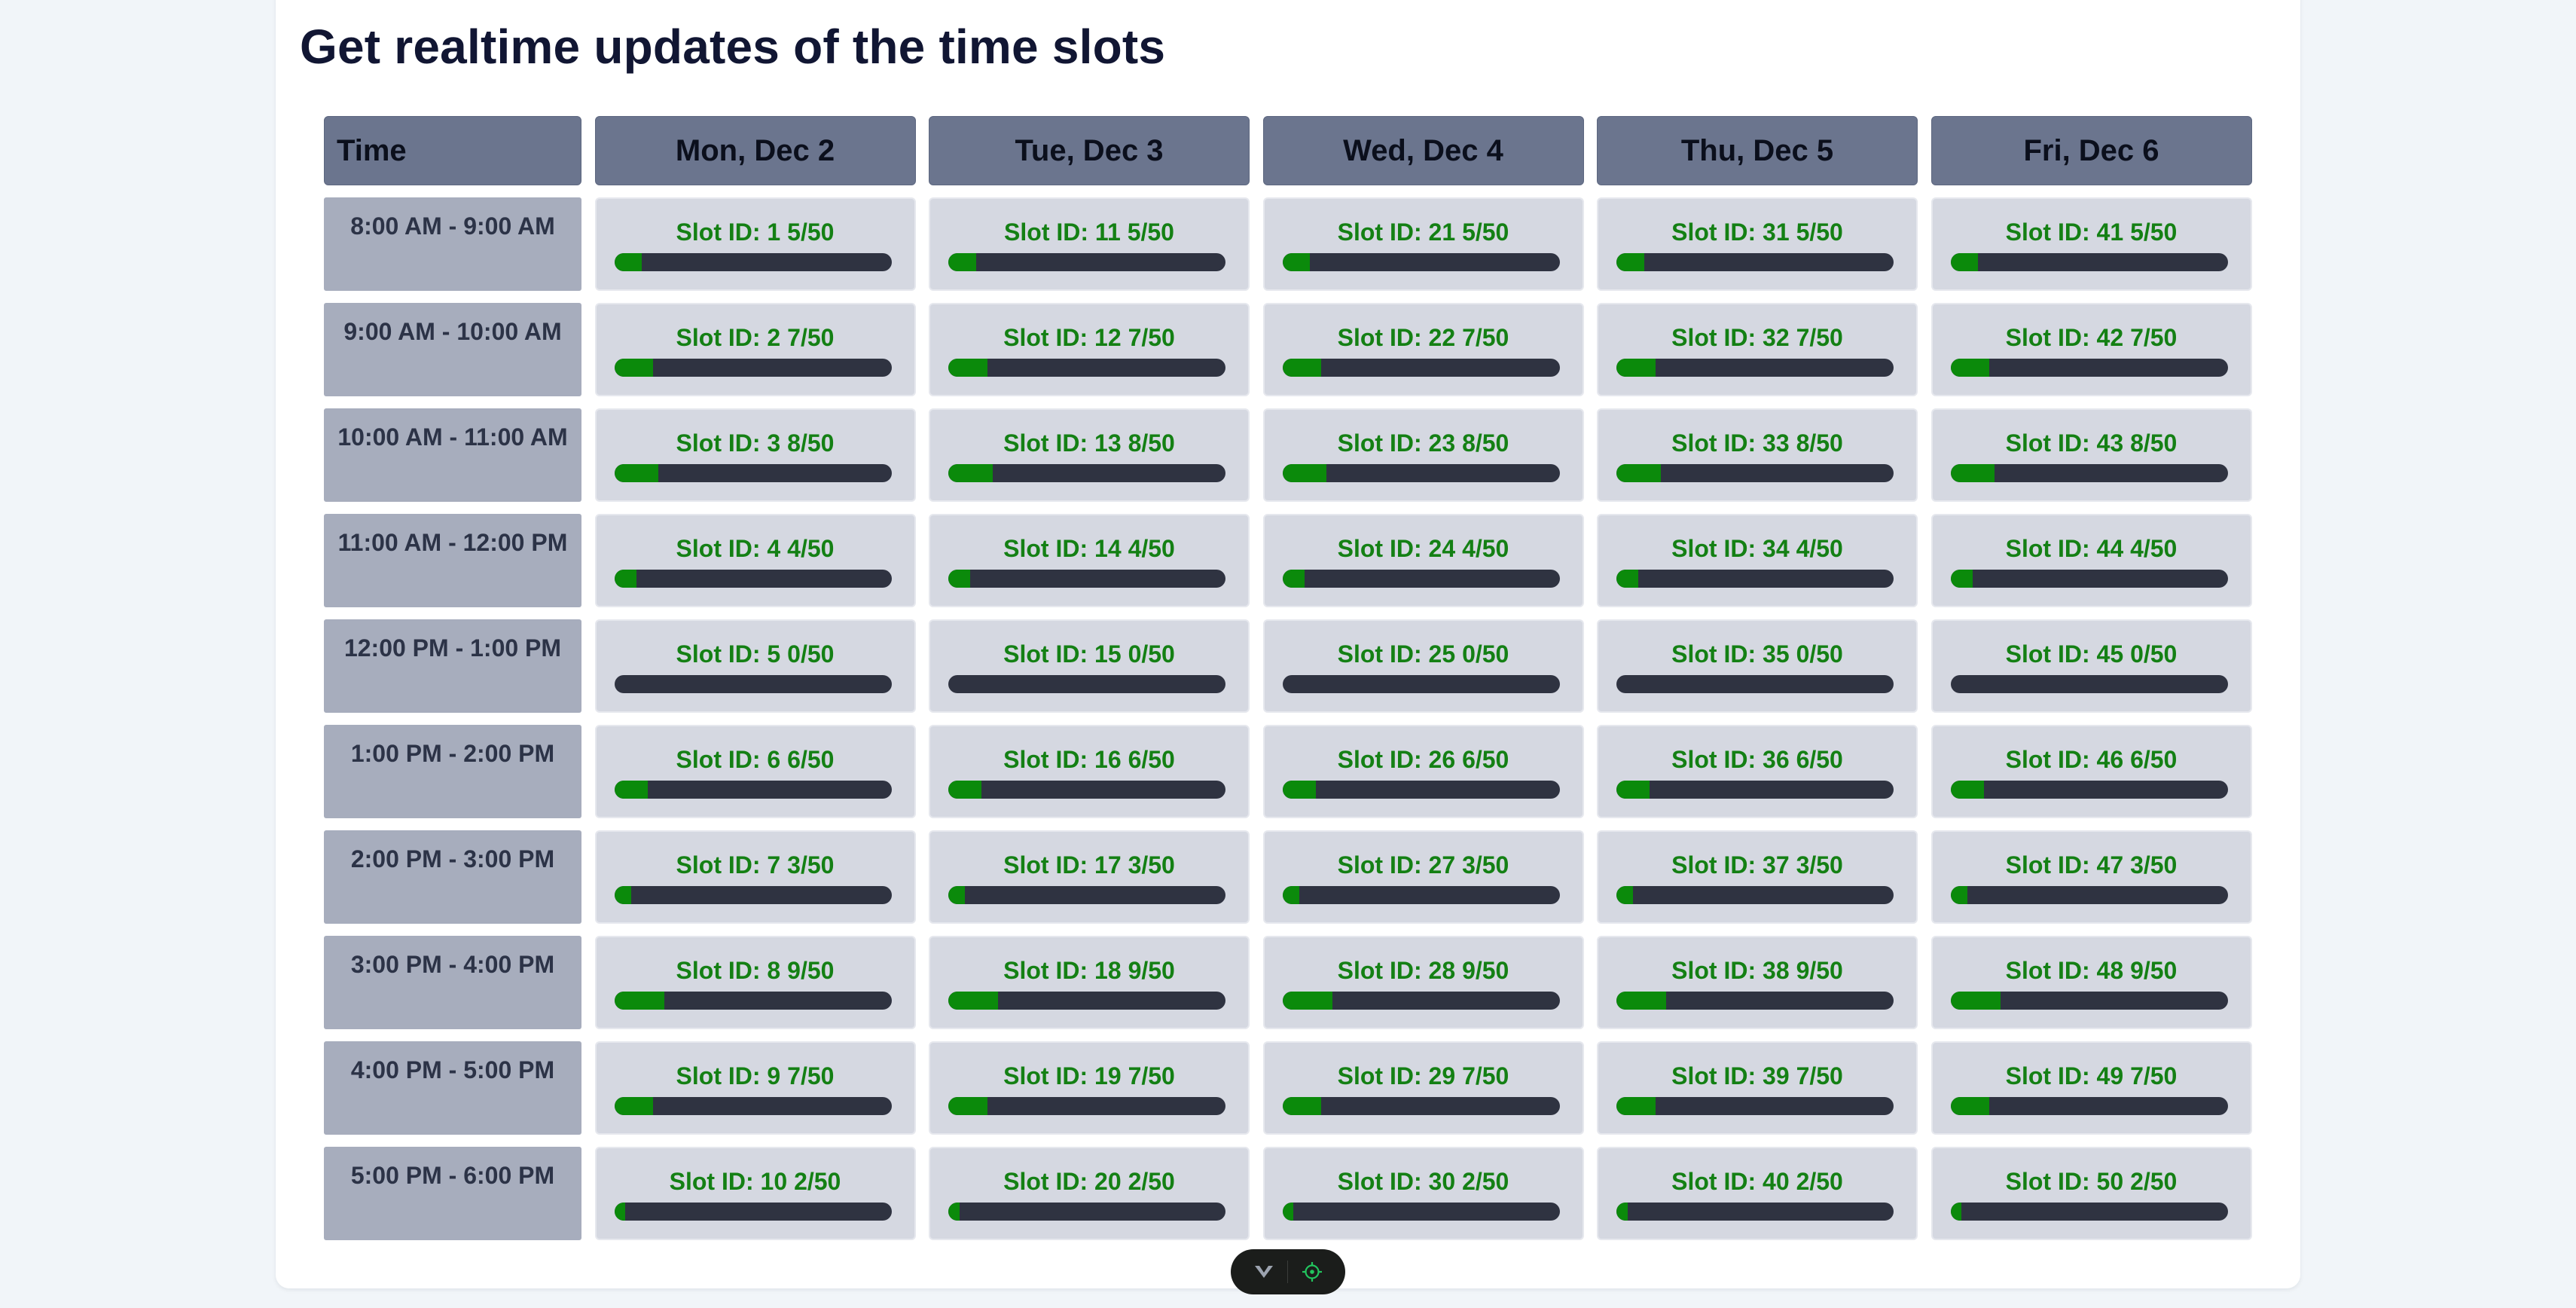 Image resolution: width=2576 pixels, height=1308 pixels. I want to click on slot-cell: Slot ID: 21 5/50, so click(1423, 244).